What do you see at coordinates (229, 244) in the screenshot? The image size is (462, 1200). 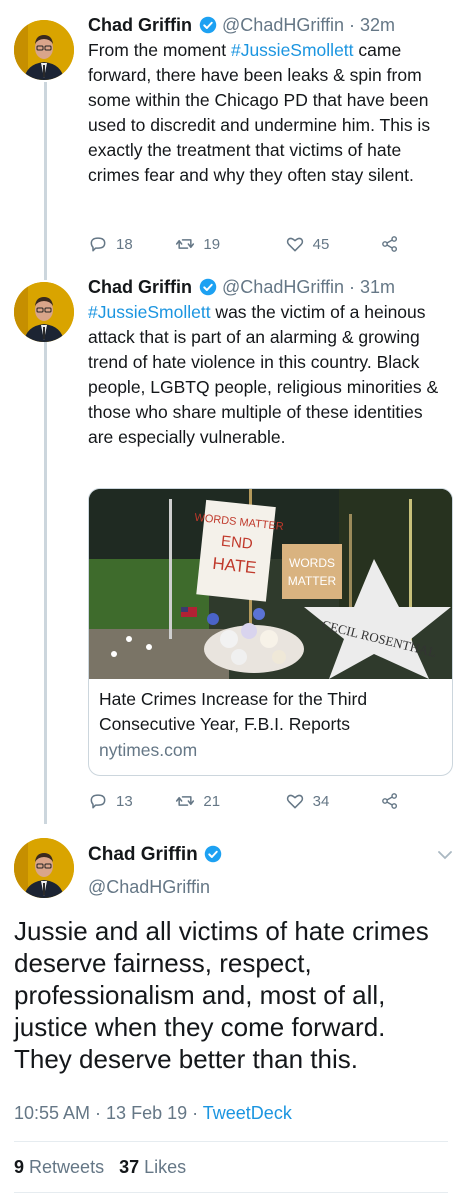 I see `retweet-button: 19` at bounding box center [229, 244].